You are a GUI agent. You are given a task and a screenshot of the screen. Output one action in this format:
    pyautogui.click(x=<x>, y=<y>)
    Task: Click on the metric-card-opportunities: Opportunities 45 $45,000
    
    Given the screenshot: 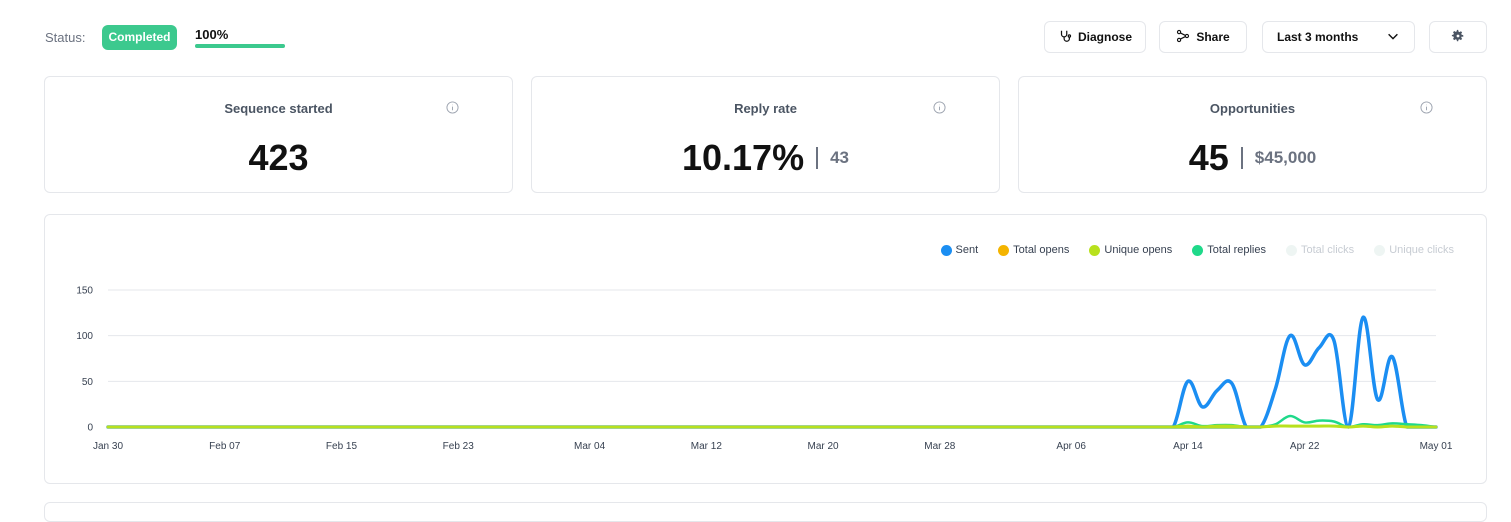 What is the action you would take?
    pyautogui.click(x=1252, y=134)
    